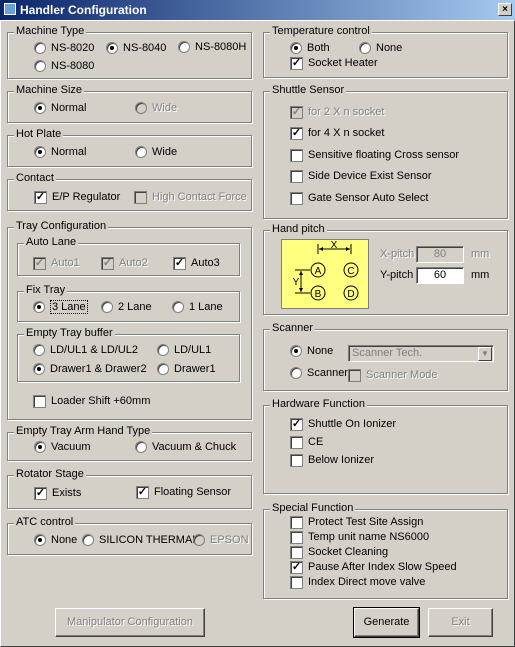 This screenshot has width=515, height=647. What do you see at coordinates (50, 474) in the screenshot?
I see `group-title: Rotator Stage` at bounding box center [50, 474].